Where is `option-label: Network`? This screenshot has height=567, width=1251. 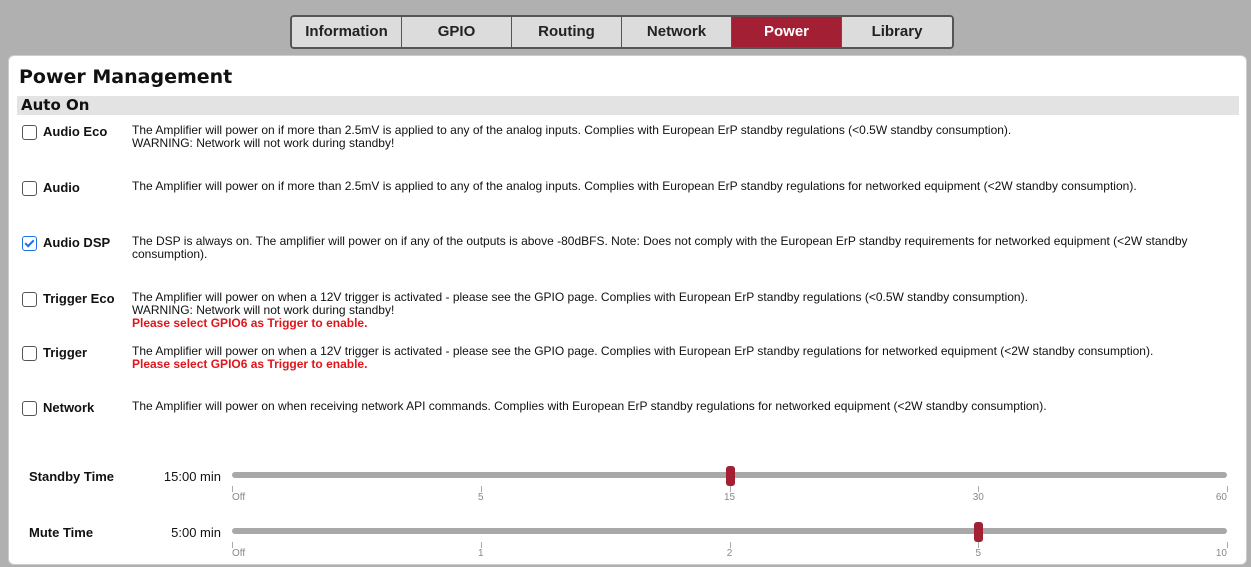 option-label: Network is located at coordinates (69, 407).